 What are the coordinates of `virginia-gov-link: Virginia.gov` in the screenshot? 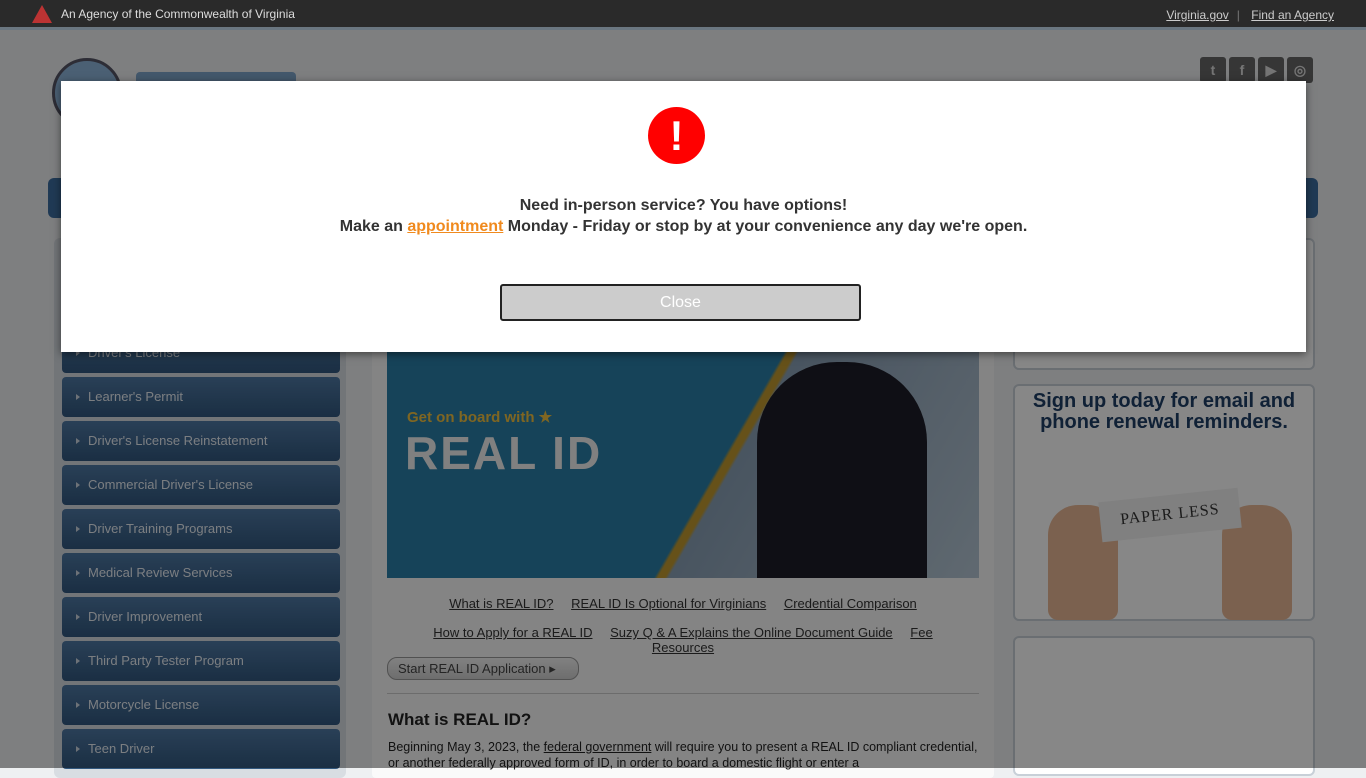 It's located at (1197, 15).